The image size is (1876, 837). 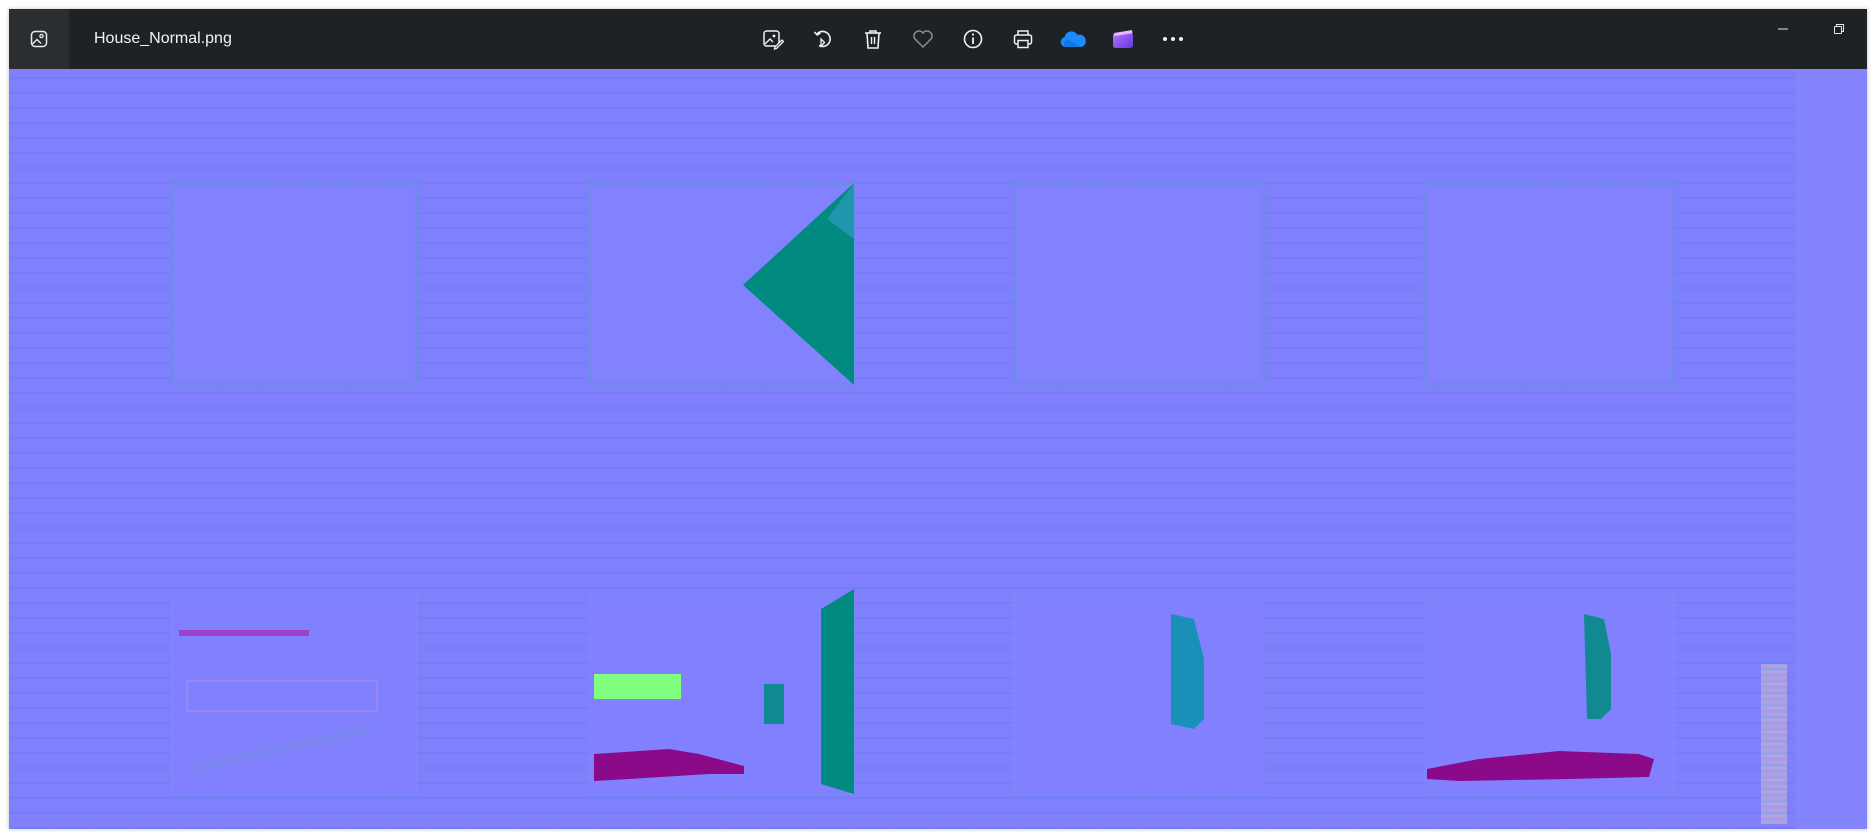 I want to click on info-button, so click(x=973, y=39).